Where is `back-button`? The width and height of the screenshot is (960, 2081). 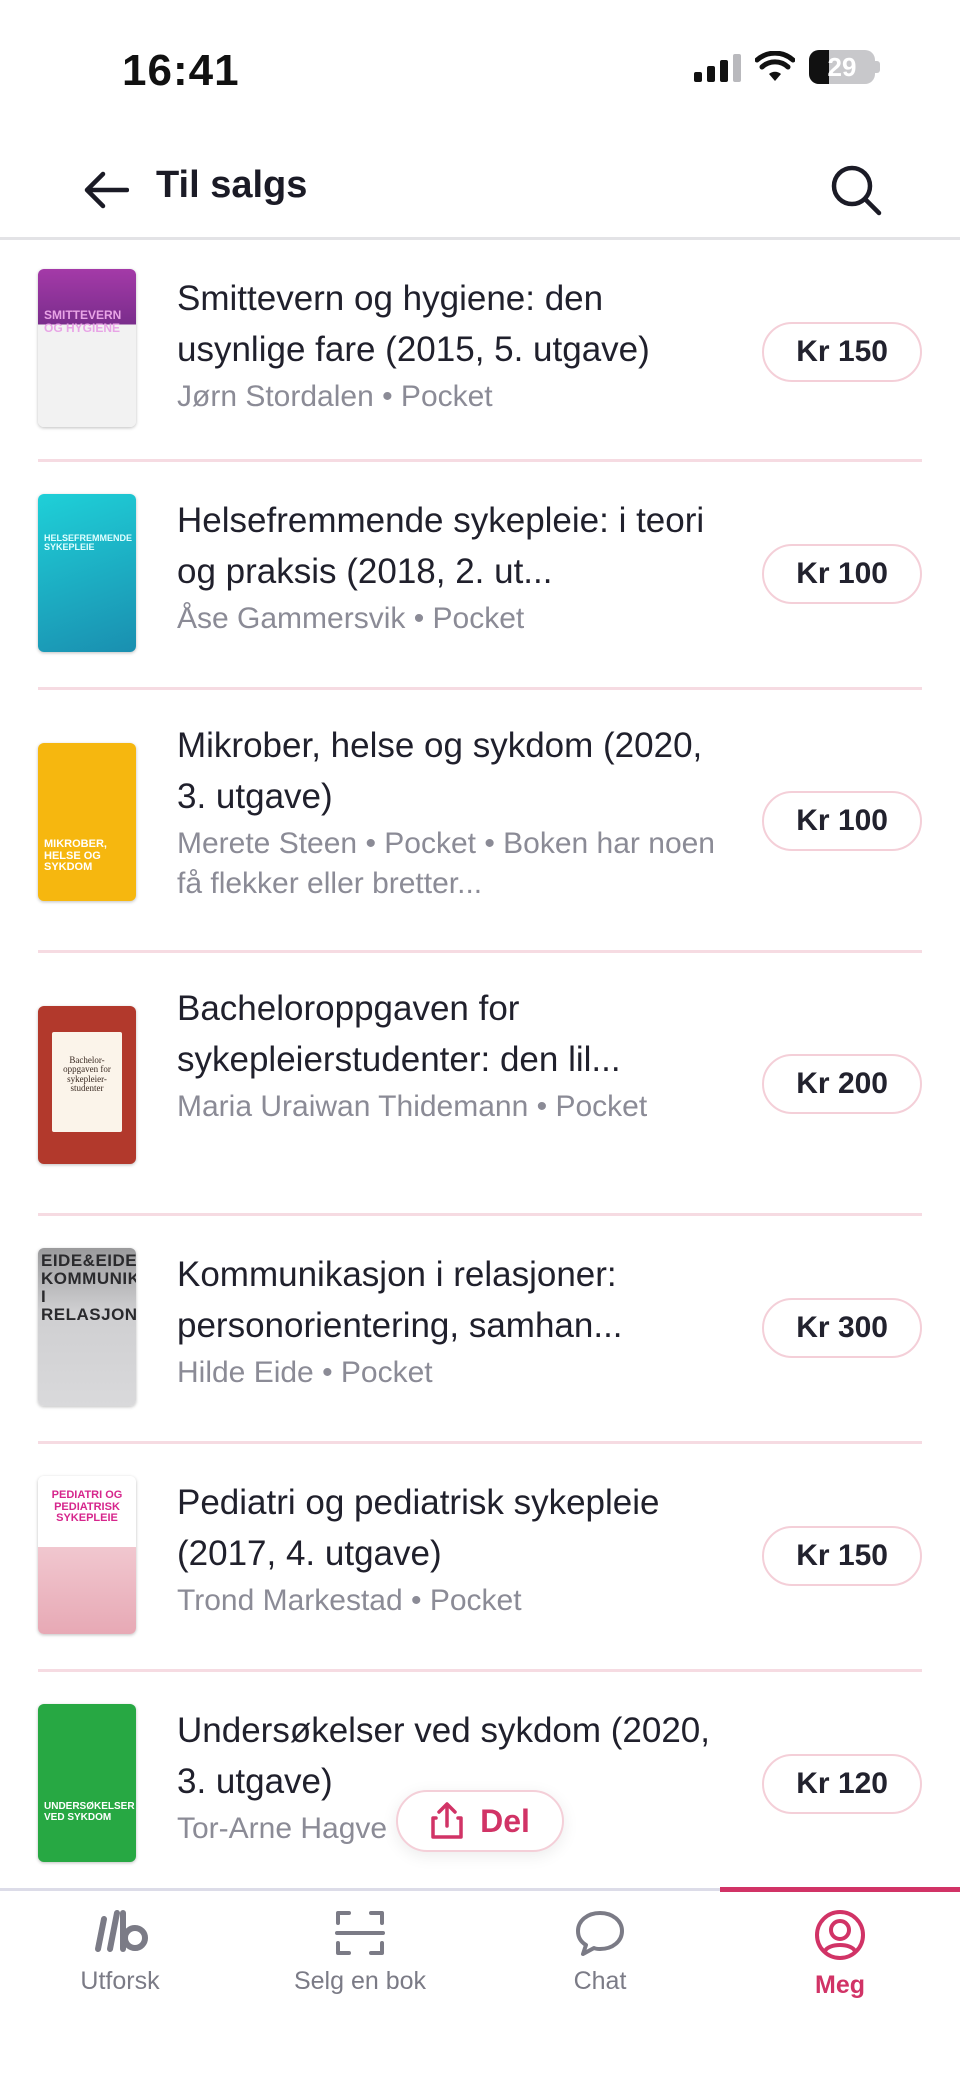 back-button is located at coordinates (106, 190).